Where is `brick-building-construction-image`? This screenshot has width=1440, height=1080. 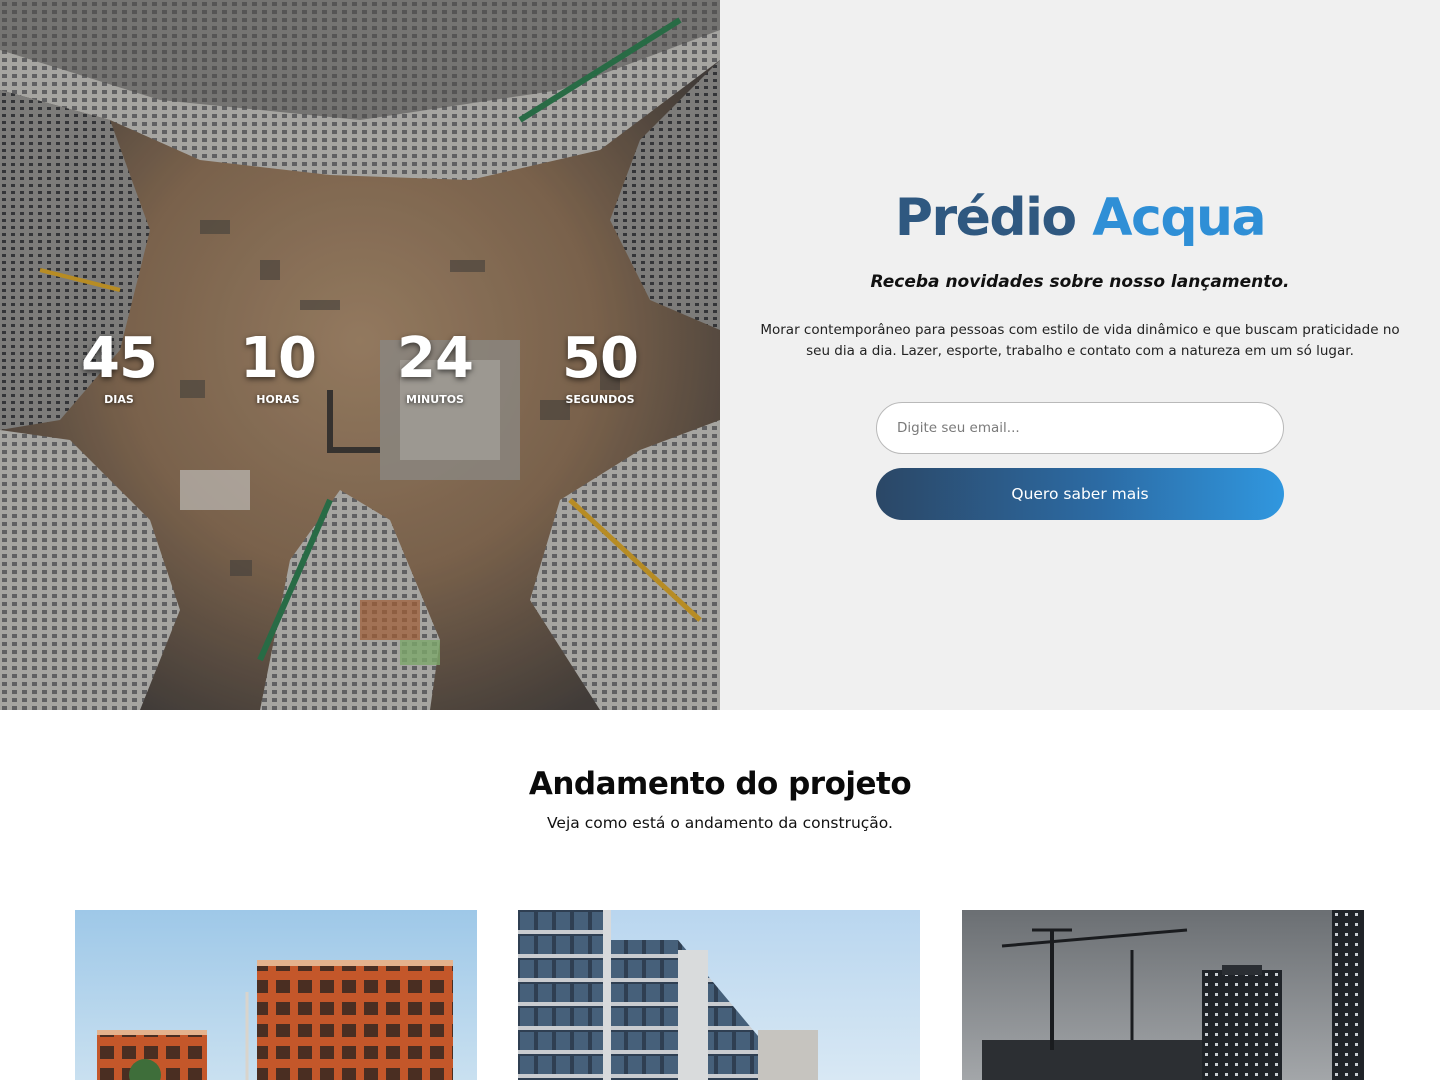
brick-building-construction-image is located at coordinates (276, 995).